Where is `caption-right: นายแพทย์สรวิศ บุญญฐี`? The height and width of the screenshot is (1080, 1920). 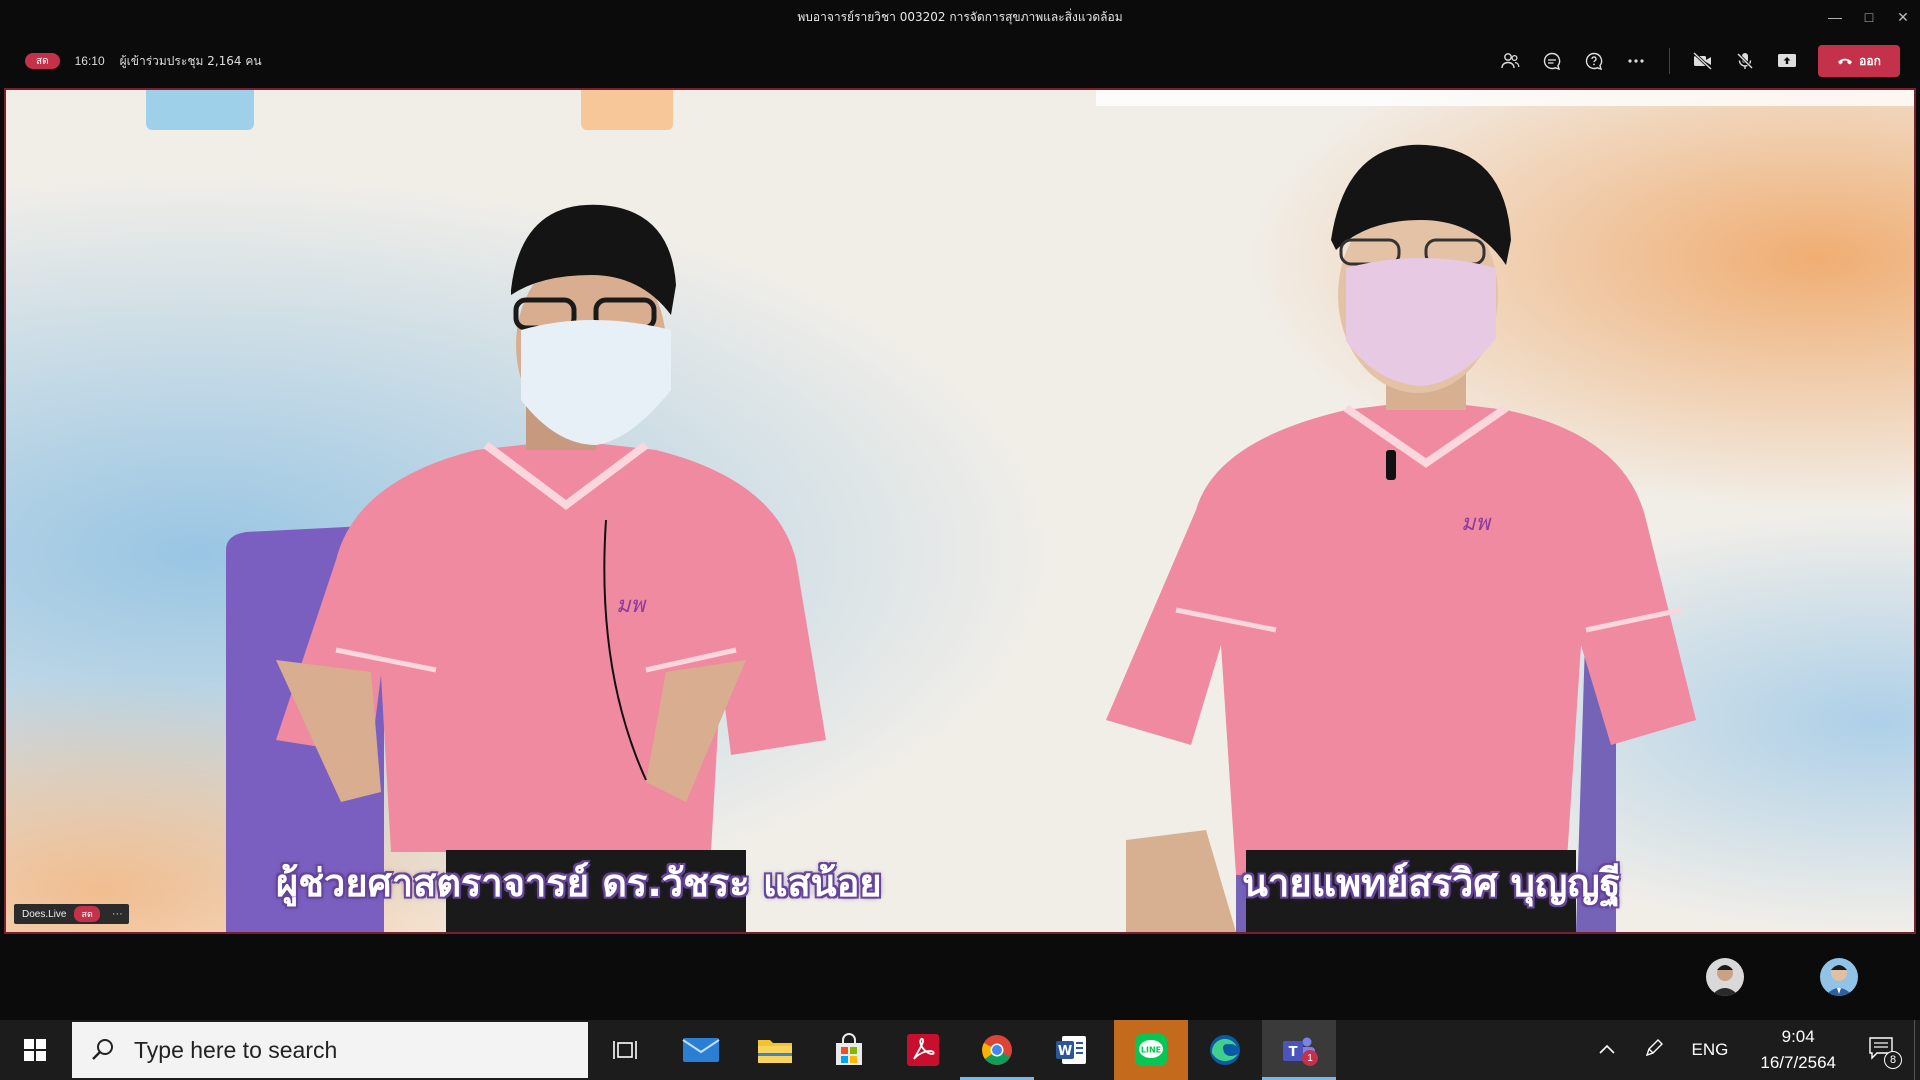
caption-right: นายแพทย์สรวิศ บุญญฐี is located at coordinates (1431, 883).